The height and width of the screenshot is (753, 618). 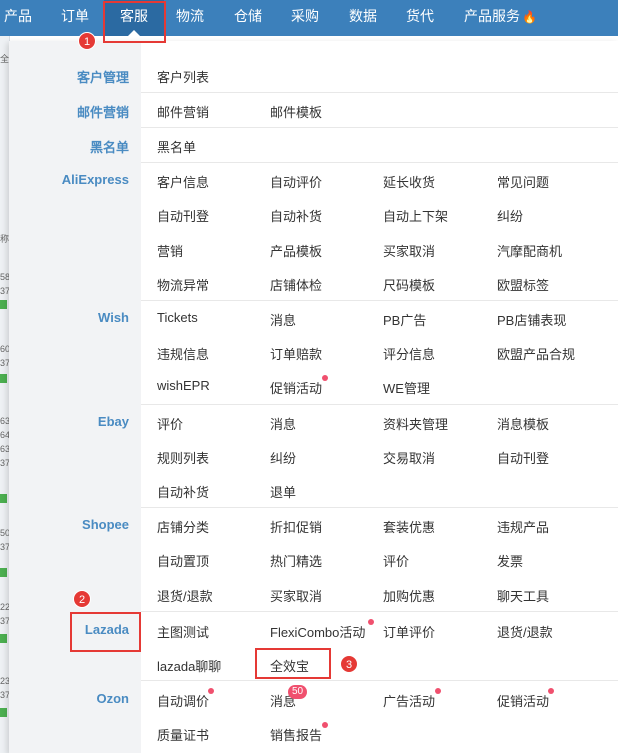 What do you see at coordinates (95, 179) in the screenshot?
I see `category-aliexpress: AliExpress` at bounding box center [95, 179].